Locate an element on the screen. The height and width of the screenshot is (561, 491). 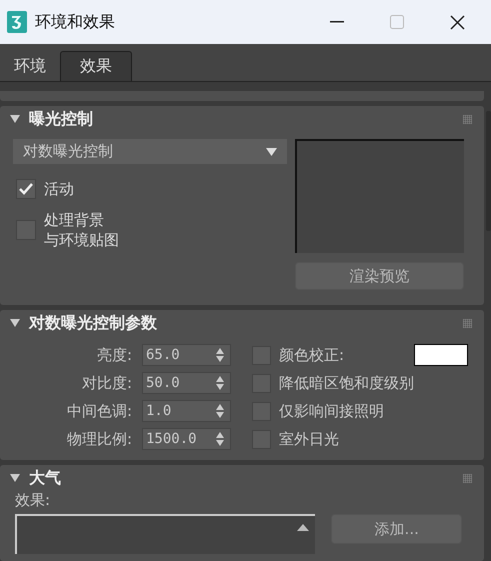
dropdown-arrow-icon is located at coordinates (271, 152).